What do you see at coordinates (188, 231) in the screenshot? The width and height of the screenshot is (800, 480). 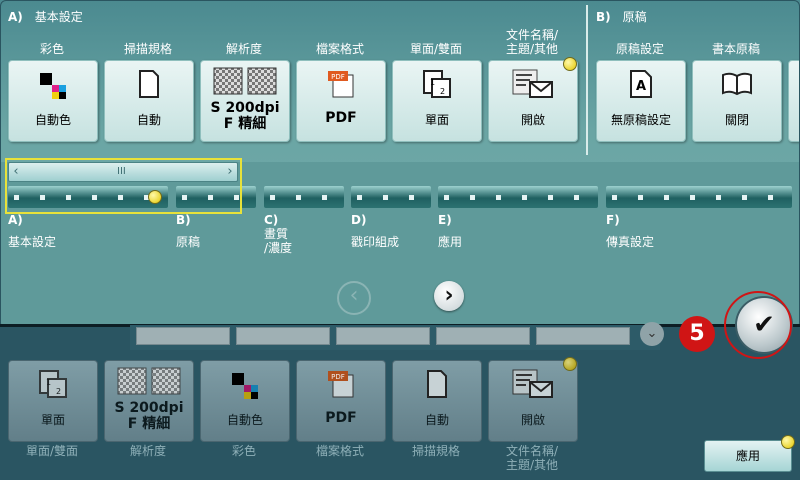 I see `tab-original: B) 原稿` at bounding box center [188, 231].